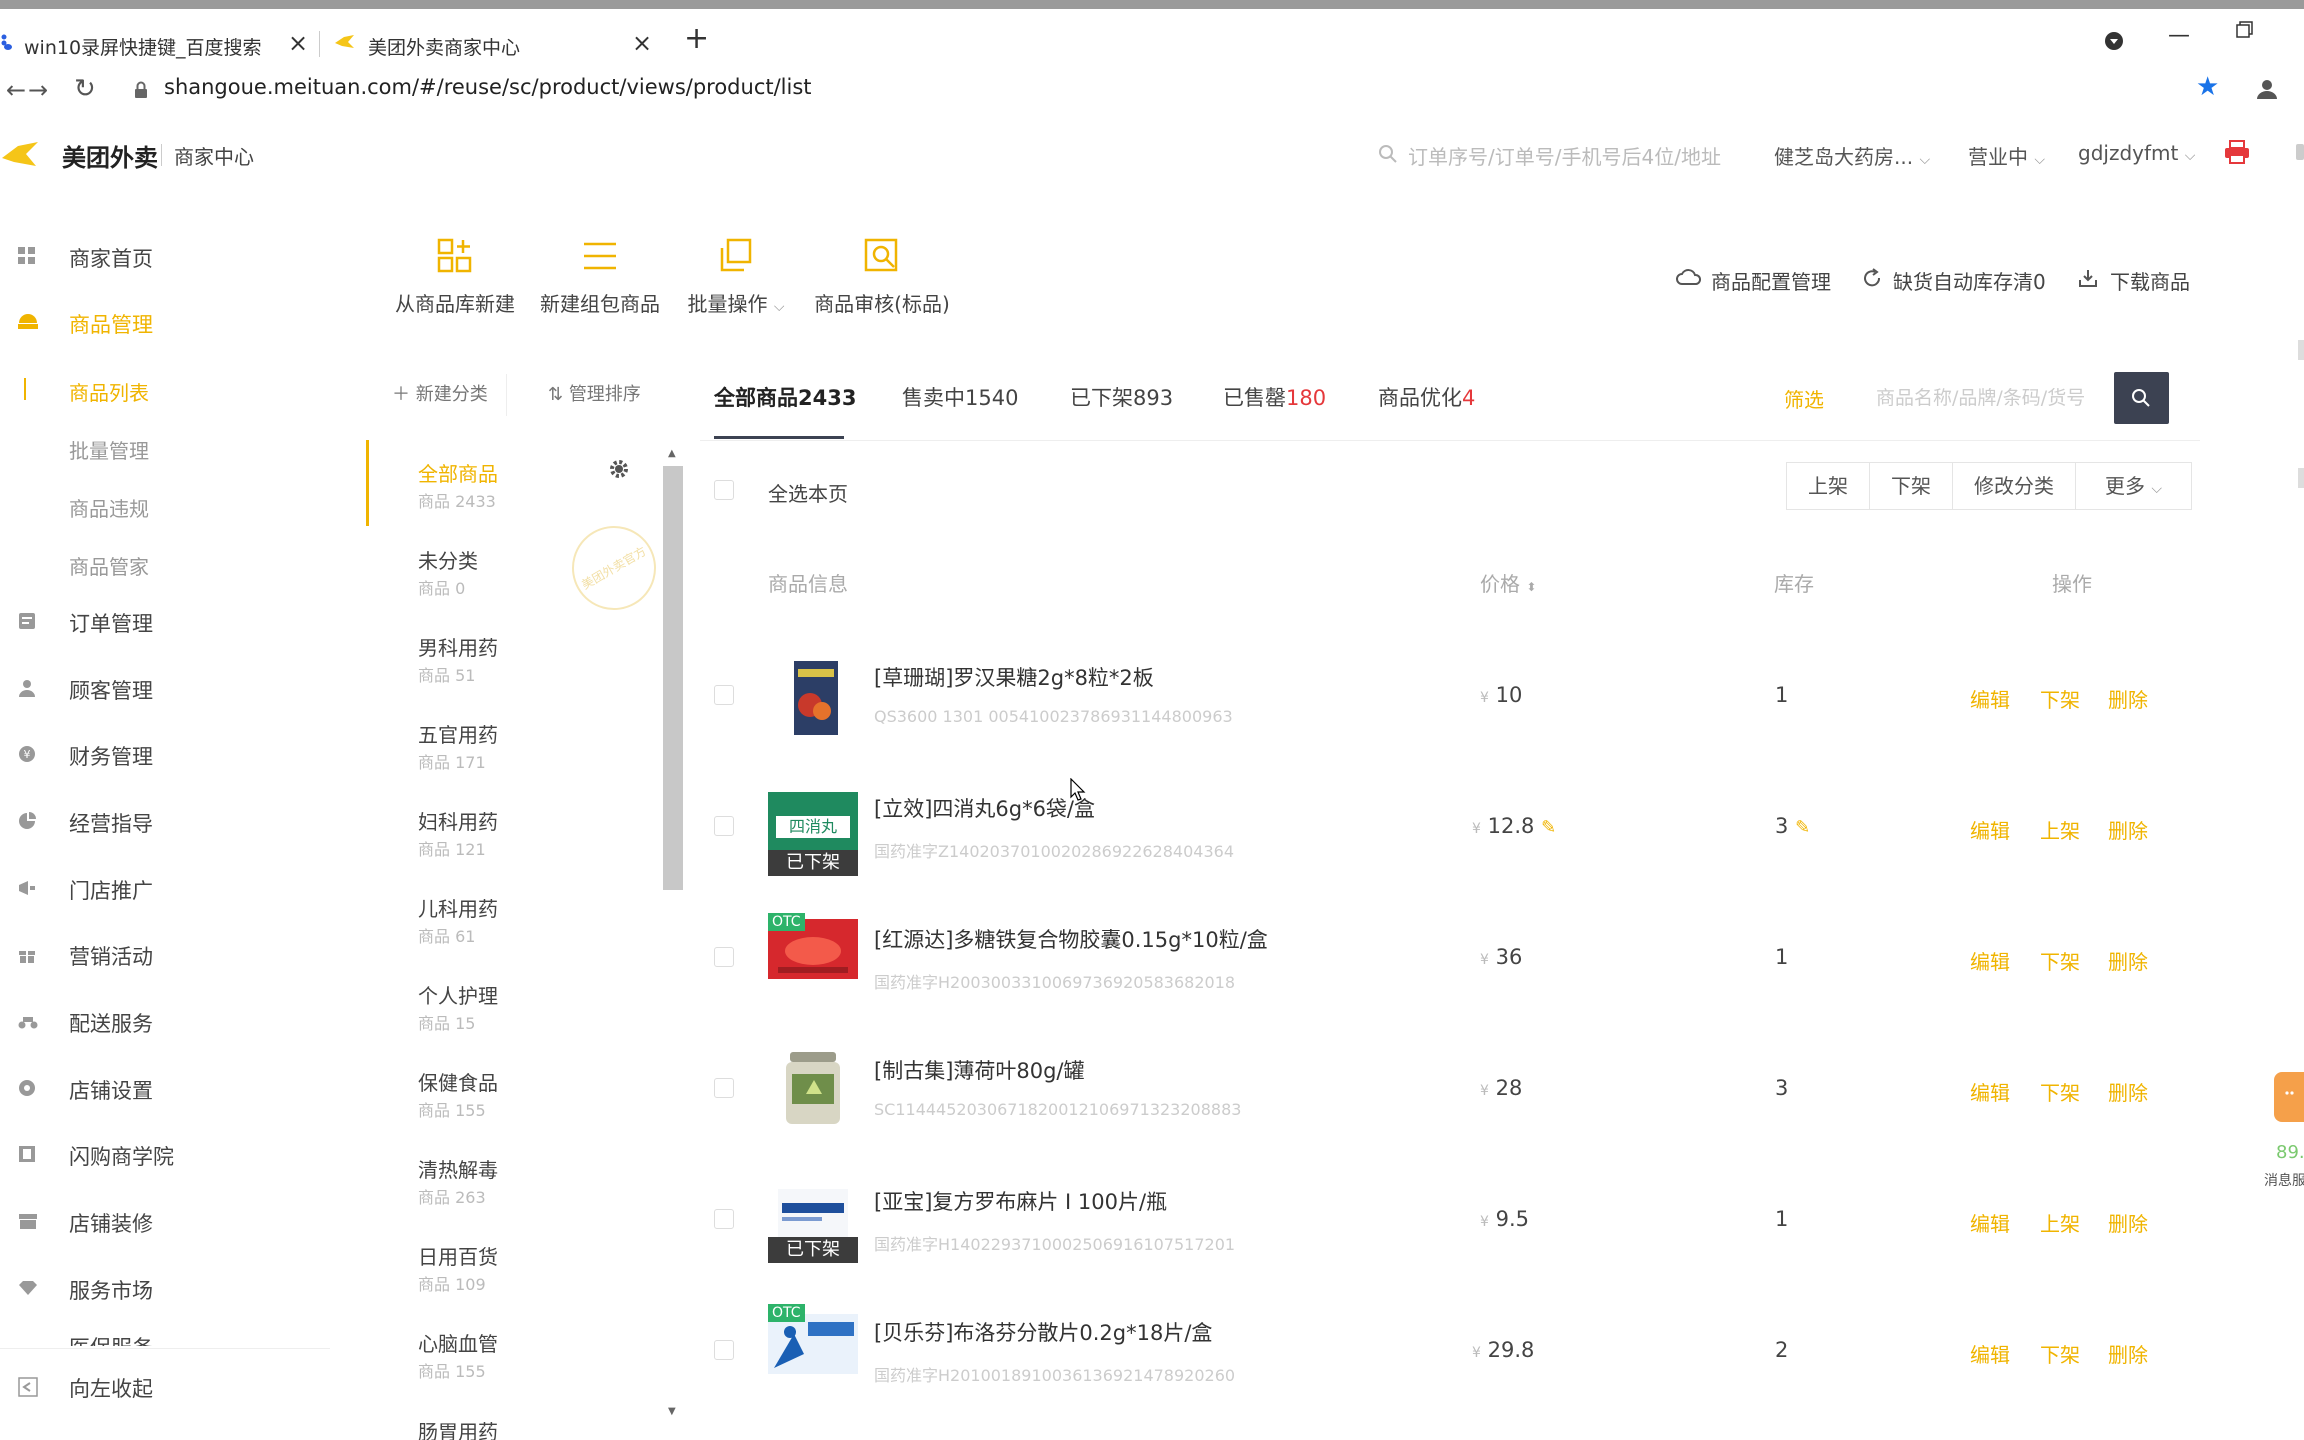 This screenshot has width=2304, height=1440. I want to click on account-icon, so click(2267, 89).